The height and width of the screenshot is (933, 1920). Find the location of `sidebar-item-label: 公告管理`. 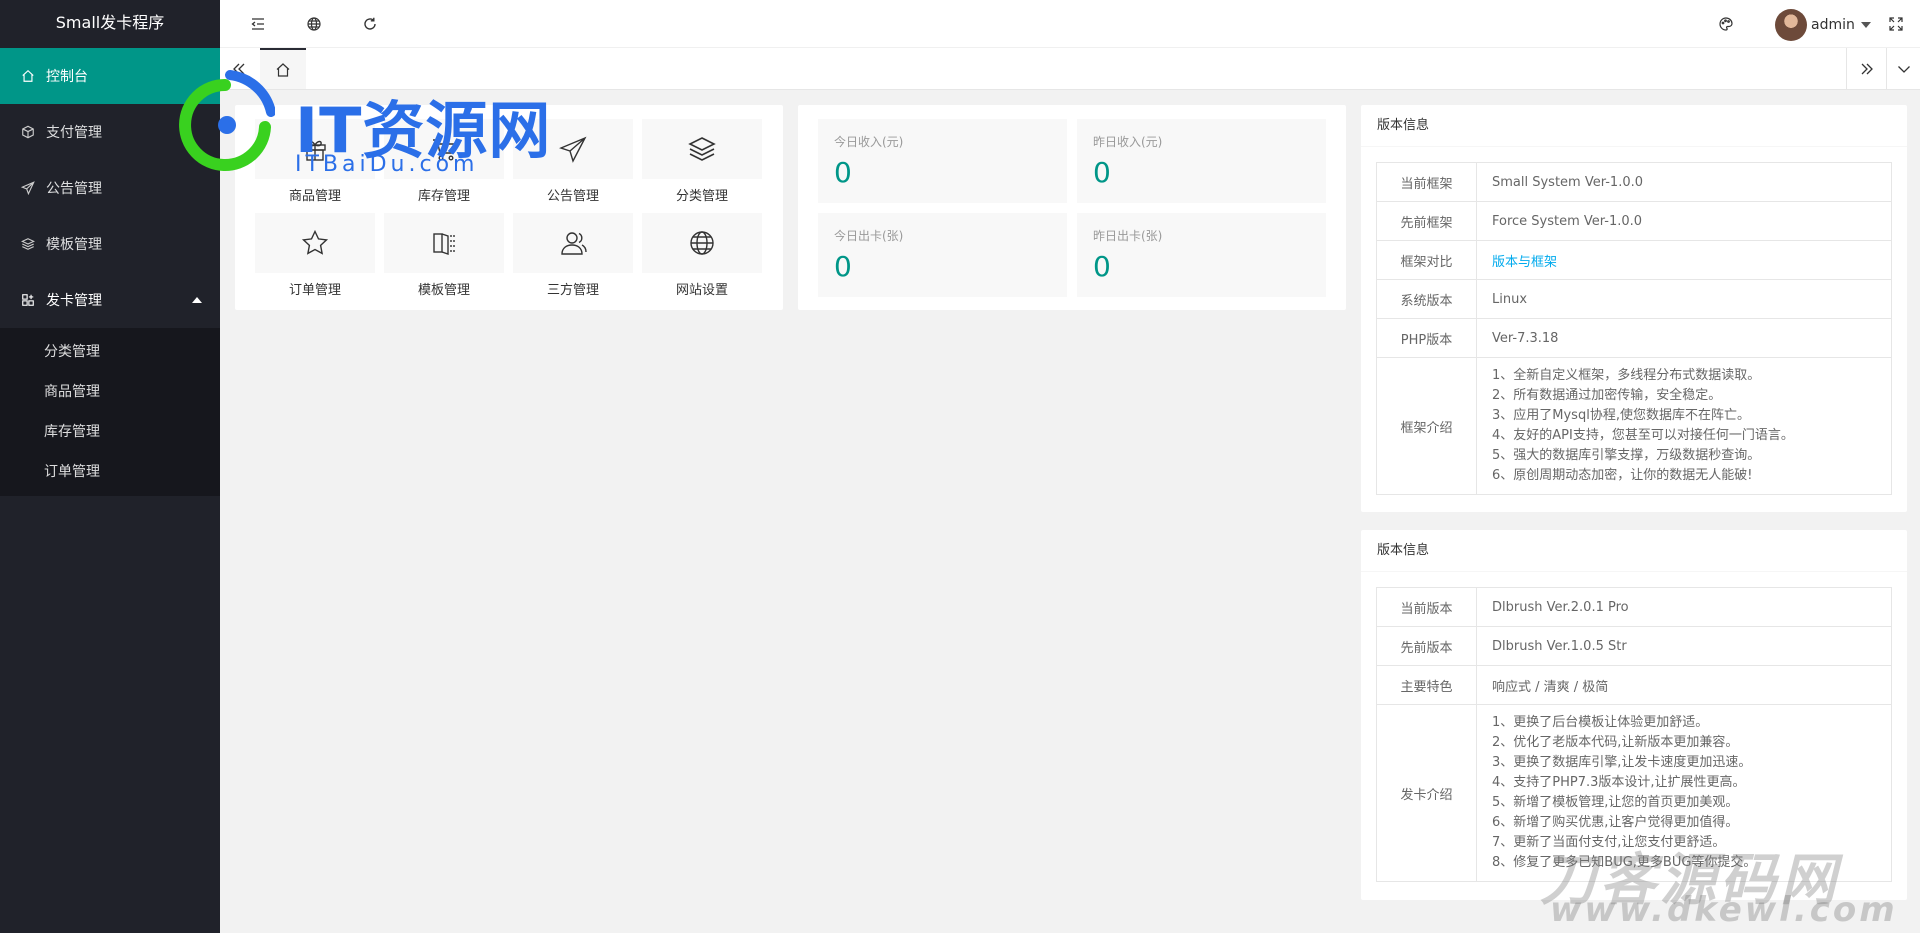

sidebar-item-label: 公告管理 is located at coordinates (74, 189).